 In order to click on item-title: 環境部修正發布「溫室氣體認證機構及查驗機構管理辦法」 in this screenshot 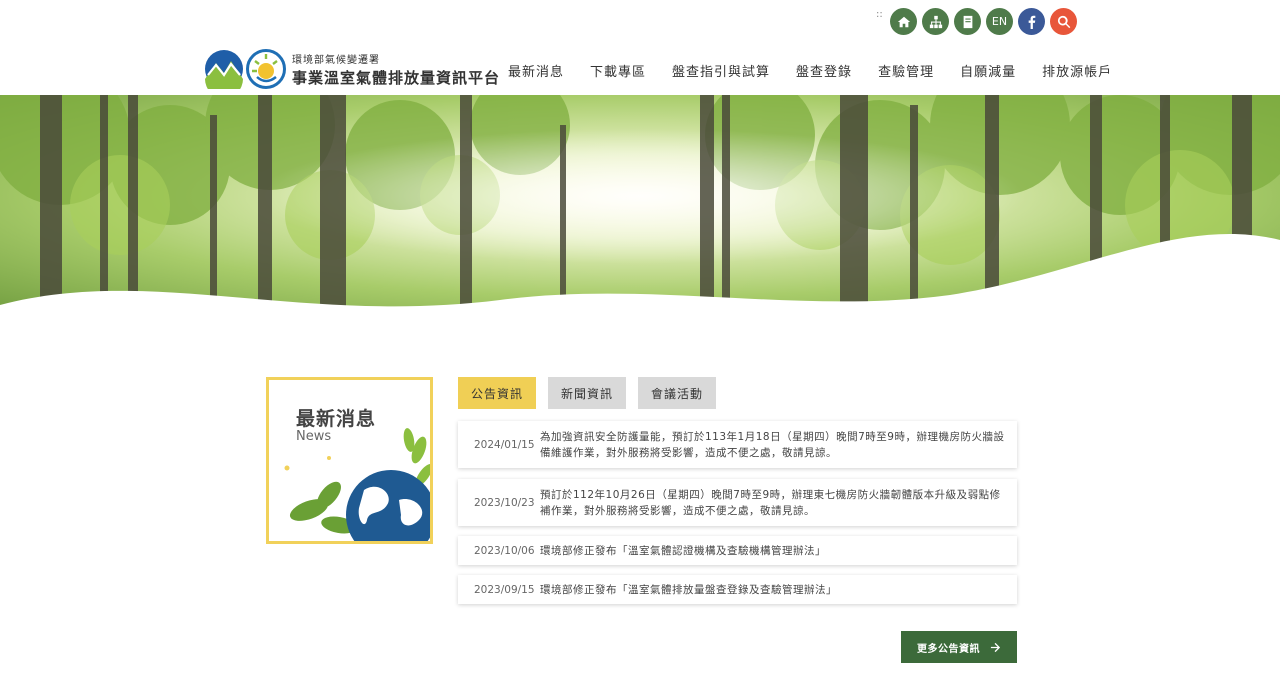, I will do `click(689, 551)`.